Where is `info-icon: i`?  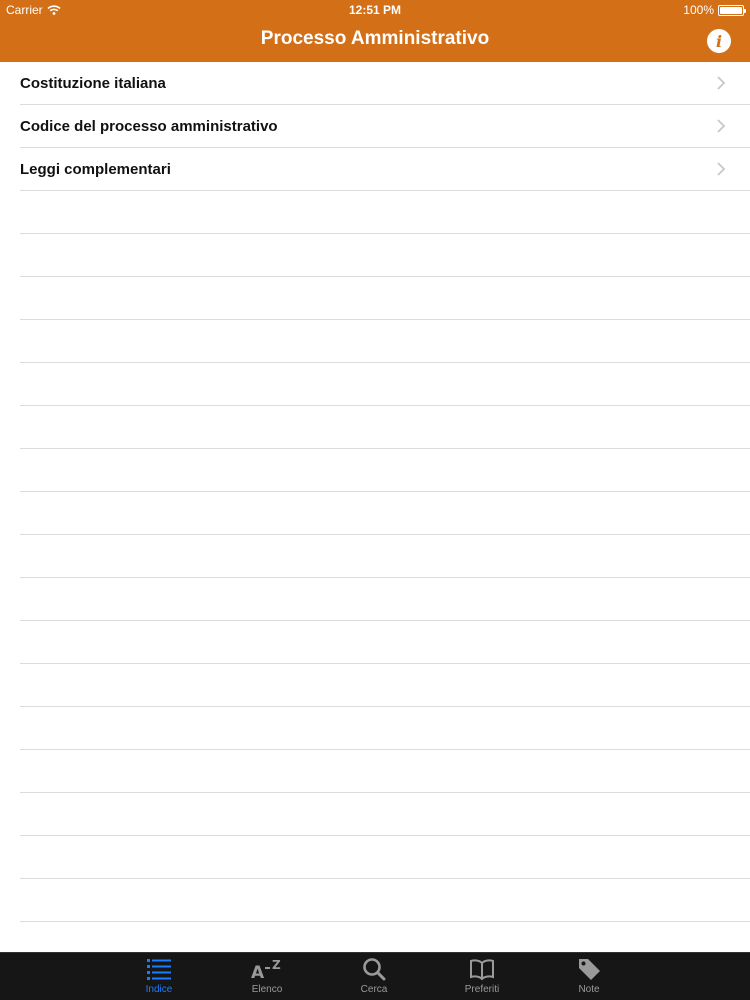 info-icon: i is located at coordinates (719, 41).